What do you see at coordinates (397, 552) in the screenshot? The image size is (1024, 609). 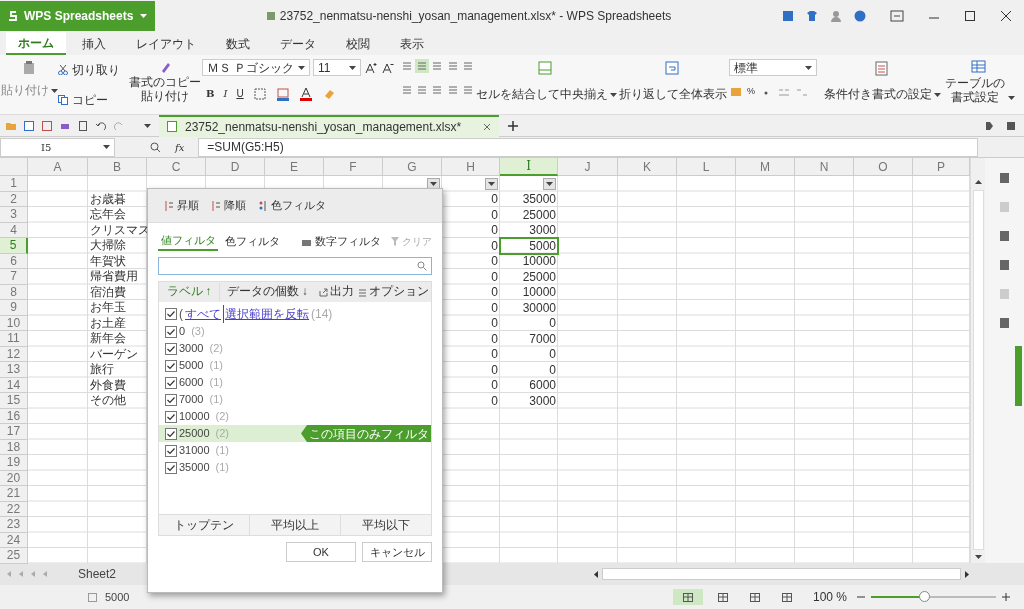 I see `cancel-button: キャンセル` at bounding box center [397, 552].